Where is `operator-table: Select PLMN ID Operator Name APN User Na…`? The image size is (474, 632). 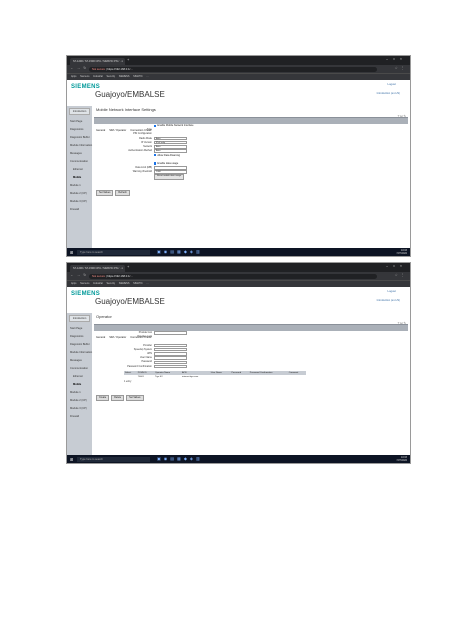 operator-table: Select PLMN ID Operator Name APN User Na… is located at coordinates (215, 374).